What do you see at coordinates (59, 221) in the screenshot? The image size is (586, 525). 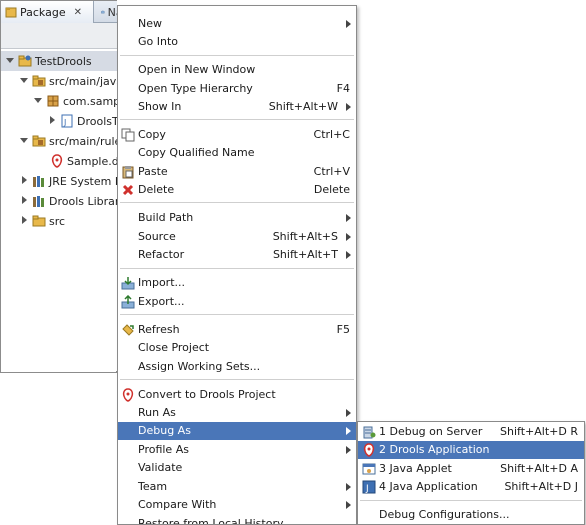 I see `tree-item-src: src` at bounding box center [59, 221].